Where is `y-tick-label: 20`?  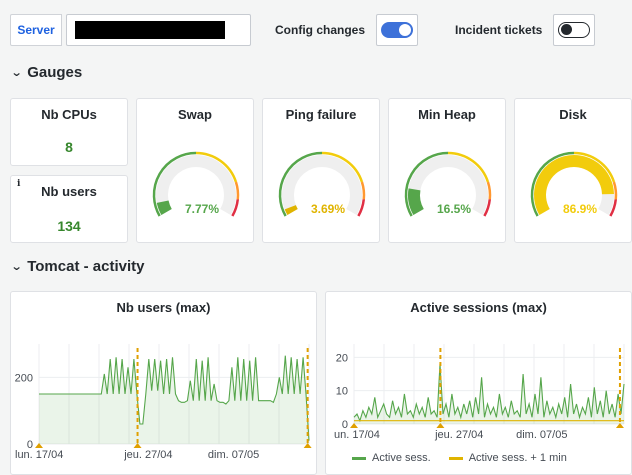 y-tick-label: 20 is located at coordinates (342, 358).